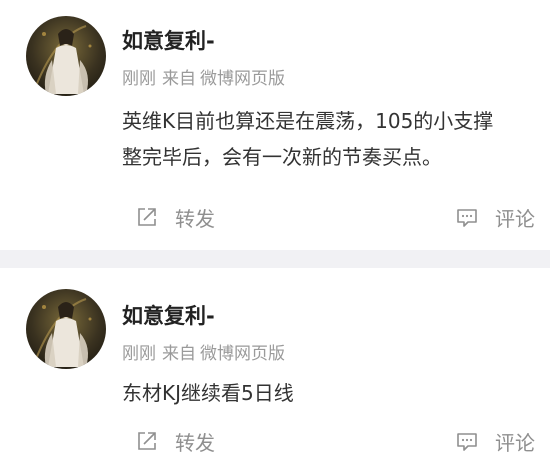 The image size is (550, 459). I want to click on content-line: 东材KJ继续看5日线, so click(208, 393).